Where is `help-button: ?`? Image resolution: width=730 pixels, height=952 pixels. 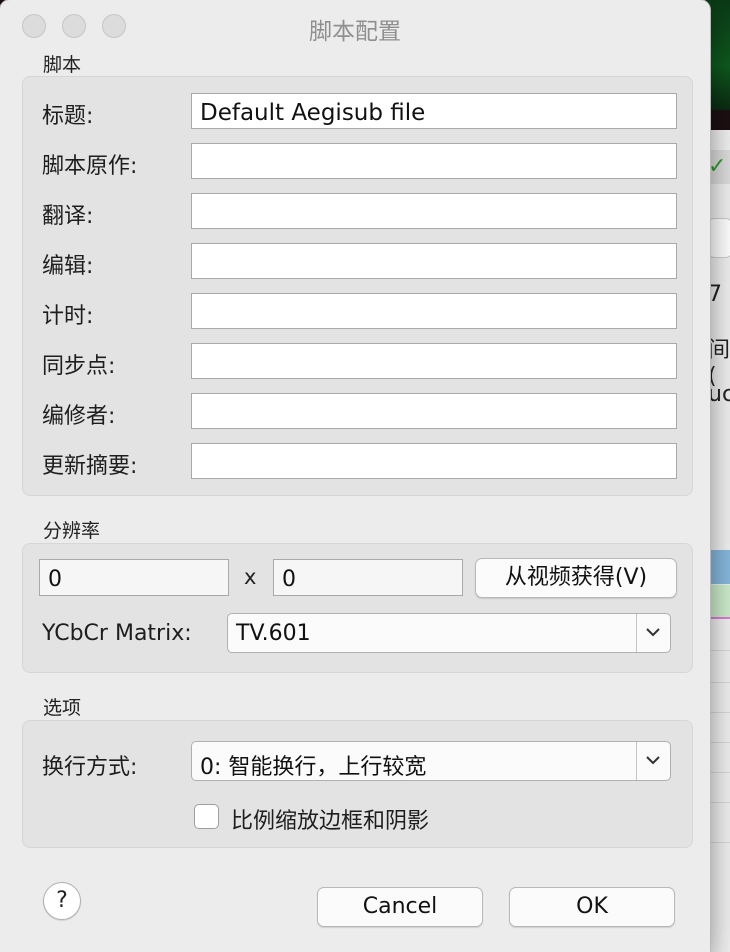
help-button: ? is located at coordinates (62, 901).